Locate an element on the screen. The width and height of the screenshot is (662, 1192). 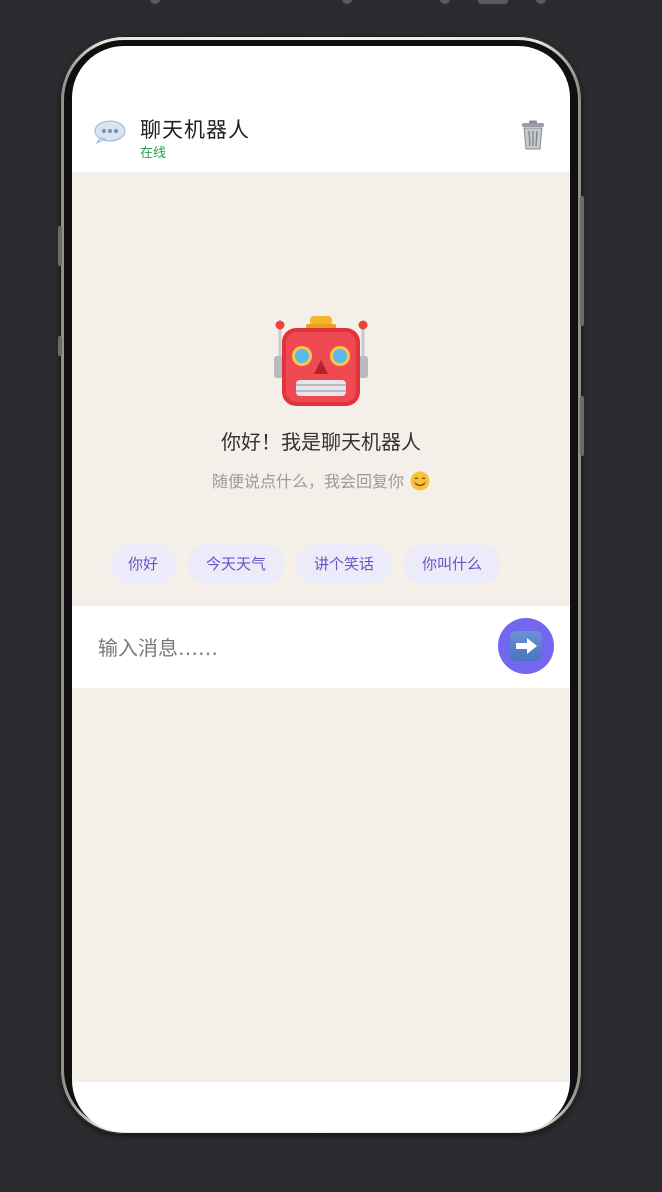
quick-replies: 你好 今天天气 讲个笑话 你叫什么 is located at coordinates (305, 564).